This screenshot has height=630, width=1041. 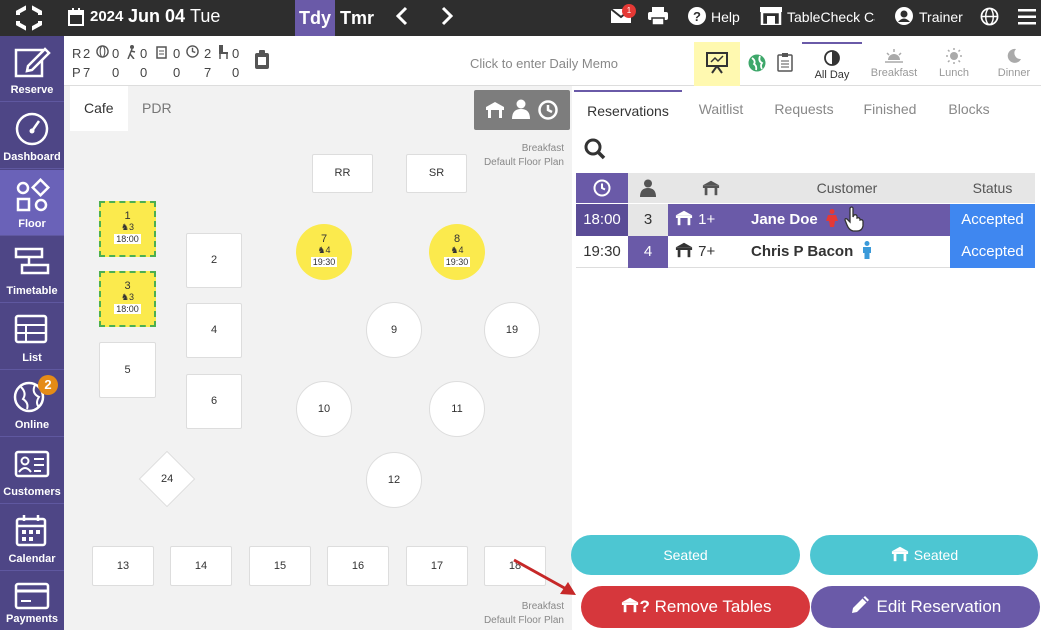 I want to click on guests-column-header, so click(x=648, y=188).